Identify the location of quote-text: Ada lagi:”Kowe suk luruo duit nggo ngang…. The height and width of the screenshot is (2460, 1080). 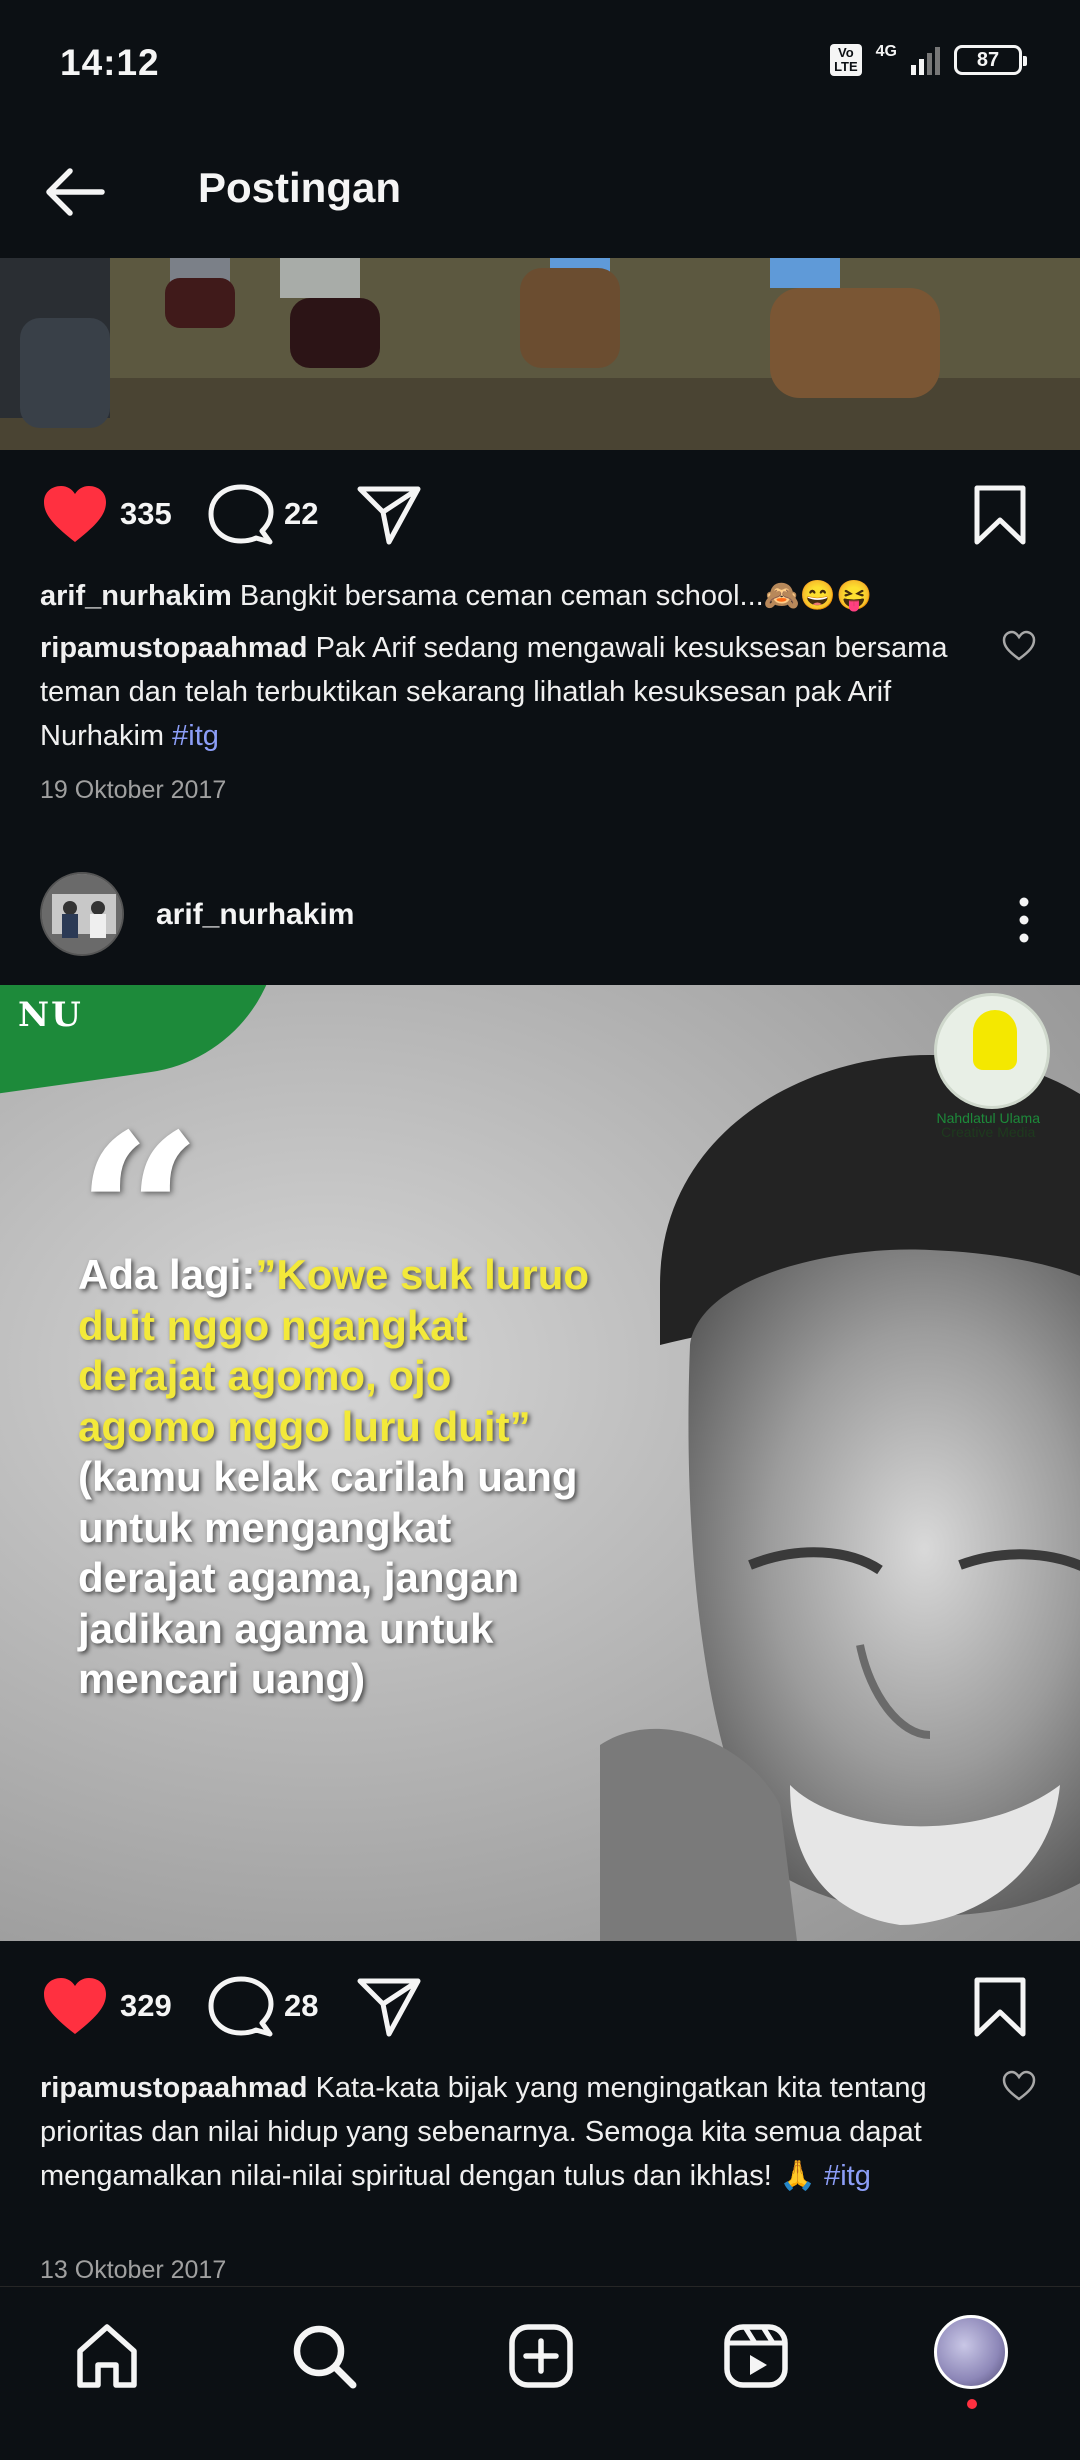
(338, 1477).